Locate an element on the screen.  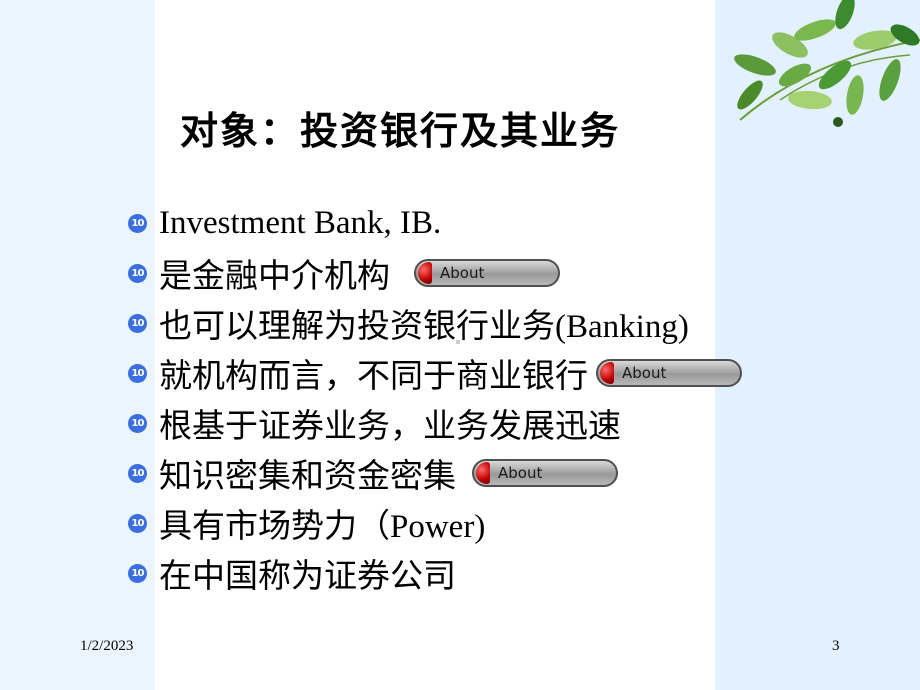
bullet-text: 也可以理解为投资银行业务(Banking) is located at coordinates (424, 327).